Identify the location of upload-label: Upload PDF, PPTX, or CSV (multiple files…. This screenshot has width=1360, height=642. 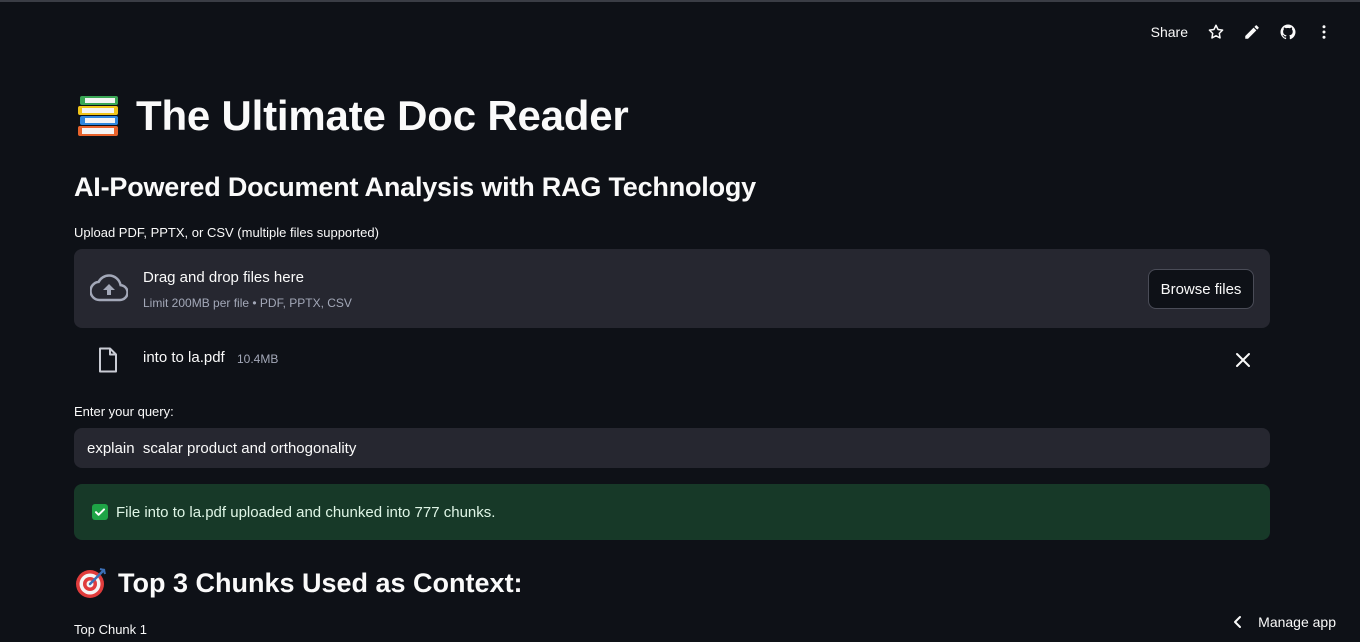
(226, 232).